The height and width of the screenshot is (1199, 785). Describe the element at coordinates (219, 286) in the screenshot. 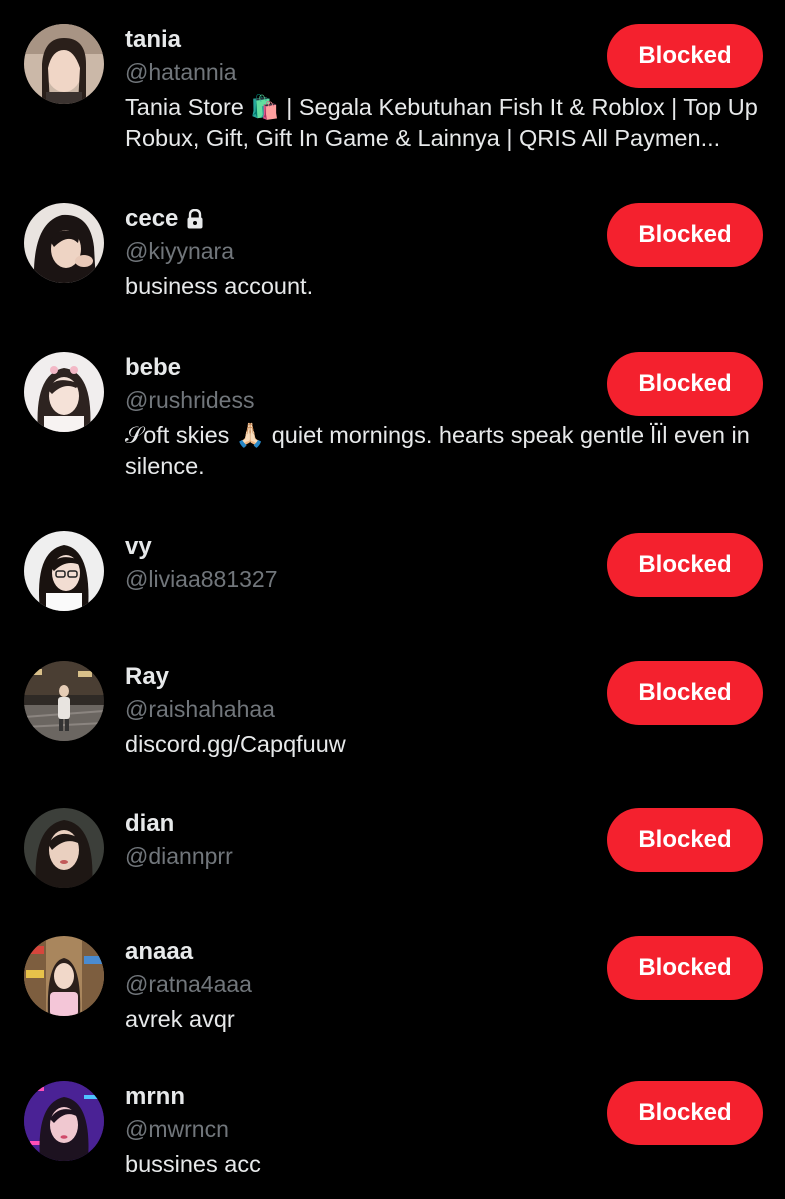

I see `profile-bio: business account.` at that location.